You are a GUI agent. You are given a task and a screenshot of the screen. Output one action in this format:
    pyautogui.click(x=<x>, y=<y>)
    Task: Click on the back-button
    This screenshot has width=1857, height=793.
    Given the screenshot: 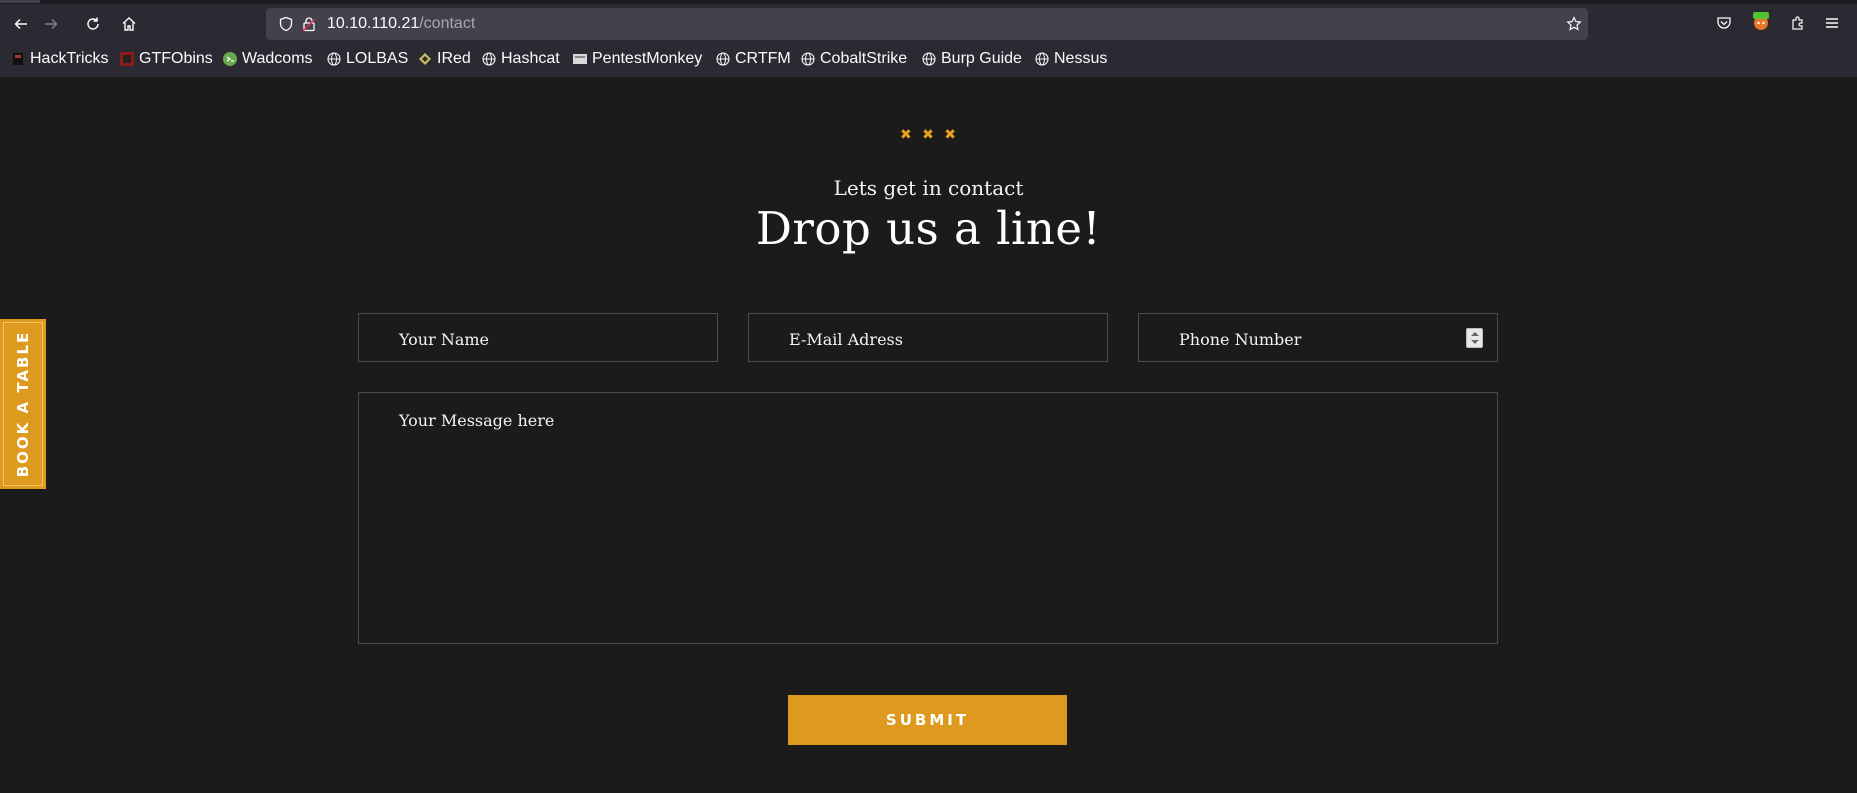 What is the action you would take?
    pyautogui.click(x=21, y=24)
    